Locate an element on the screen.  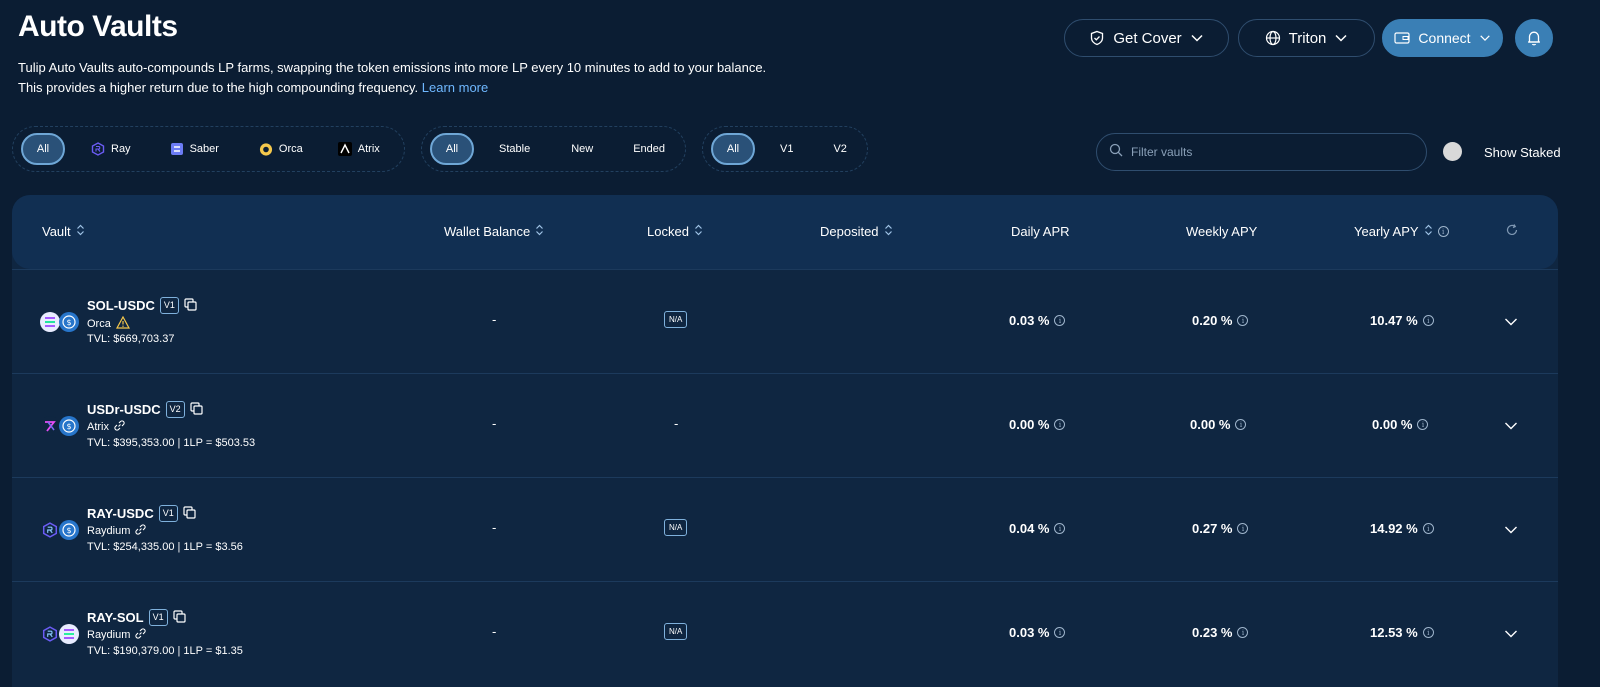
daily-apr: 0.03 % i is located at coordinates (1037, 632).